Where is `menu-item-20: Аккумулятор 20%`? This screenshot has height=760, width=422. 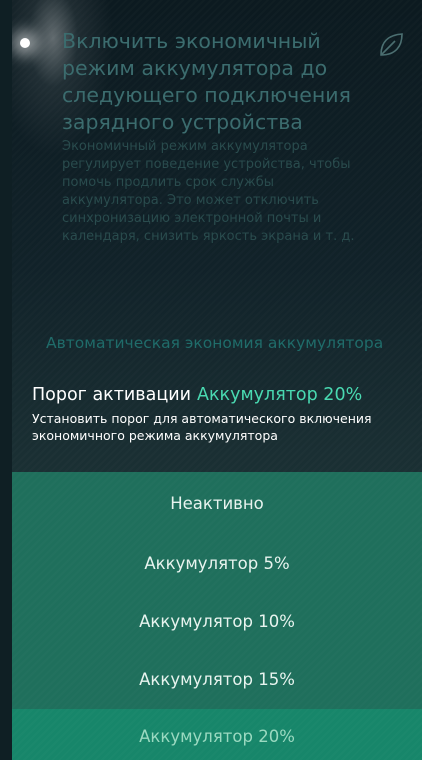 menu-item-20: Аккумулятор 20% is located at coordinates (217, 734).